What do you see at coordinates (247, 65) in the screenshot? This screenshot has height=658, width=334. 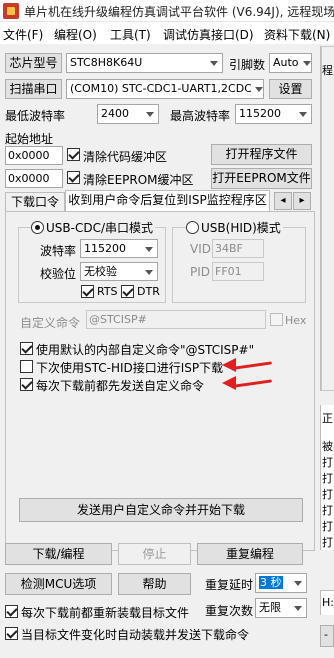 I see `pins-label: 引脚数` at bounding box center [247, 65].